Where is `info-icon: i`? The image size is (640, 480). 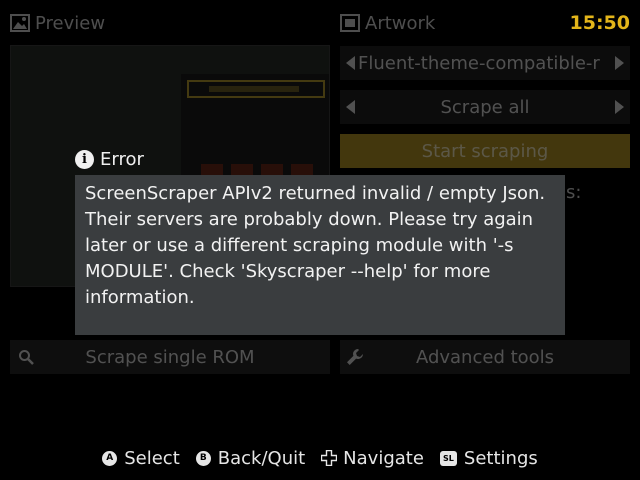 info-icon: i is located at coordinates (84, 159).